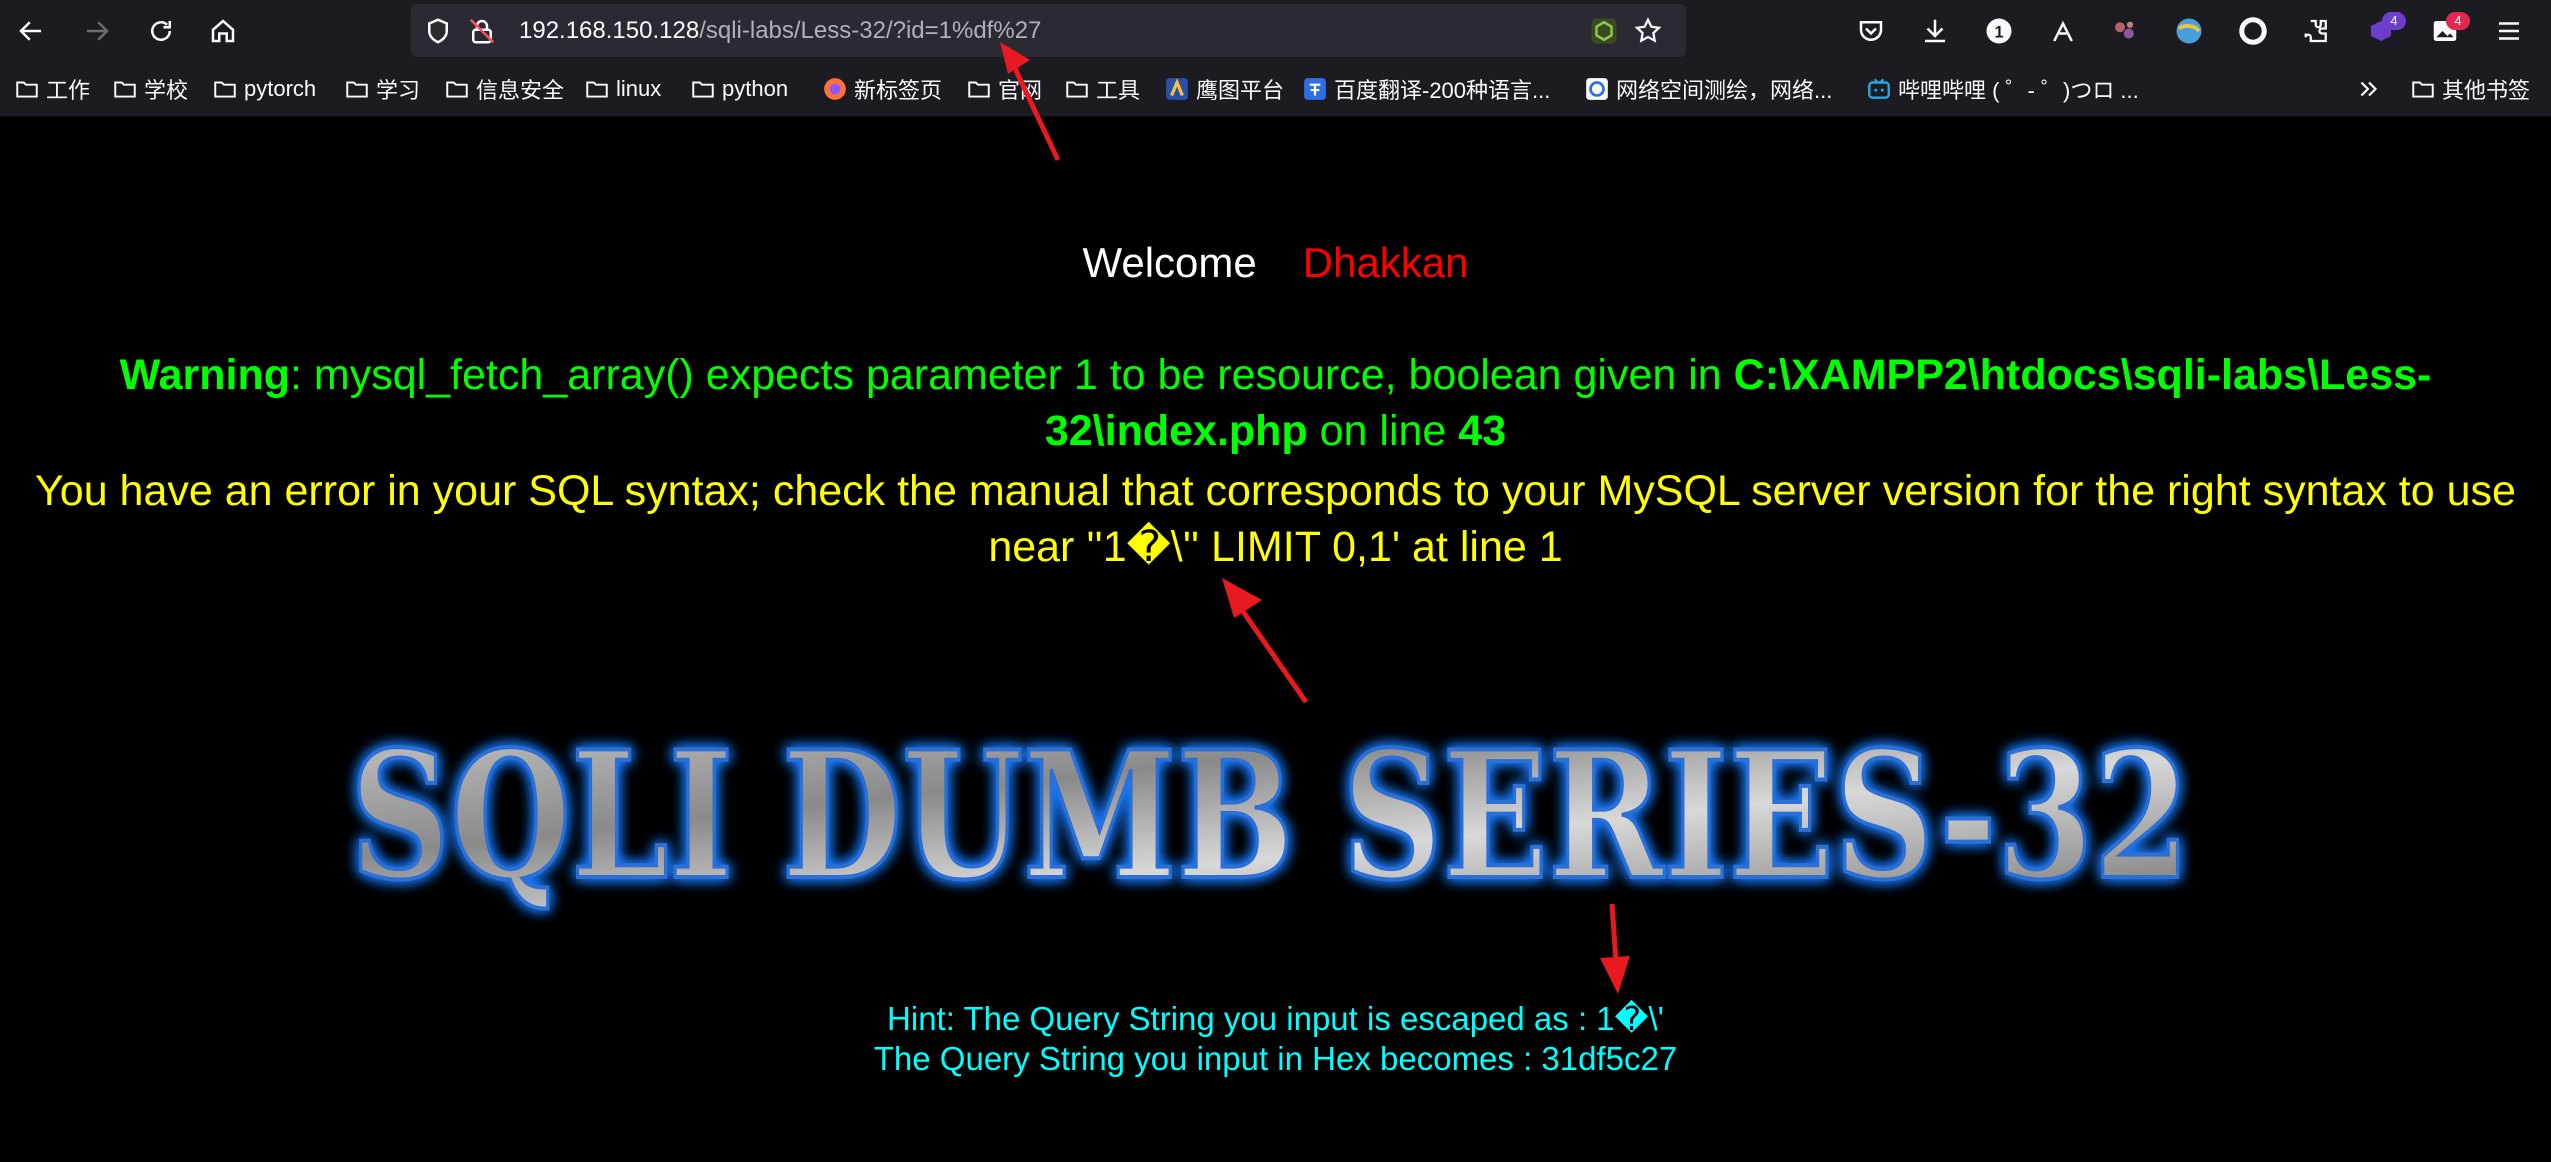 Image resolution: width=2551 pixels, height=1162 pixels. What do you see at coordinates (1265, 641) in the screenshot?
I see `annotation-arrow-error` at bounding box center [1265, 641].